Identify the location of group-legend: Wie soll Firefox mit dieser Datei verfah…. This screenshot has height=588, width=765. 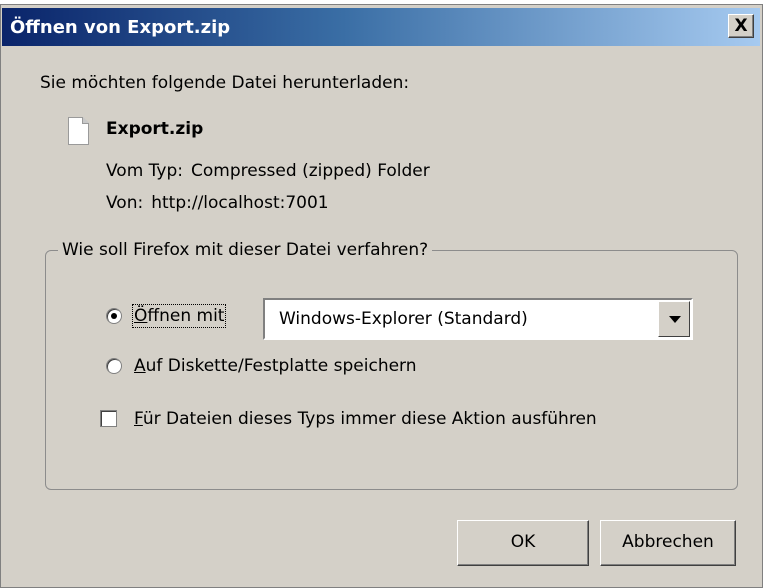
(245, 250).